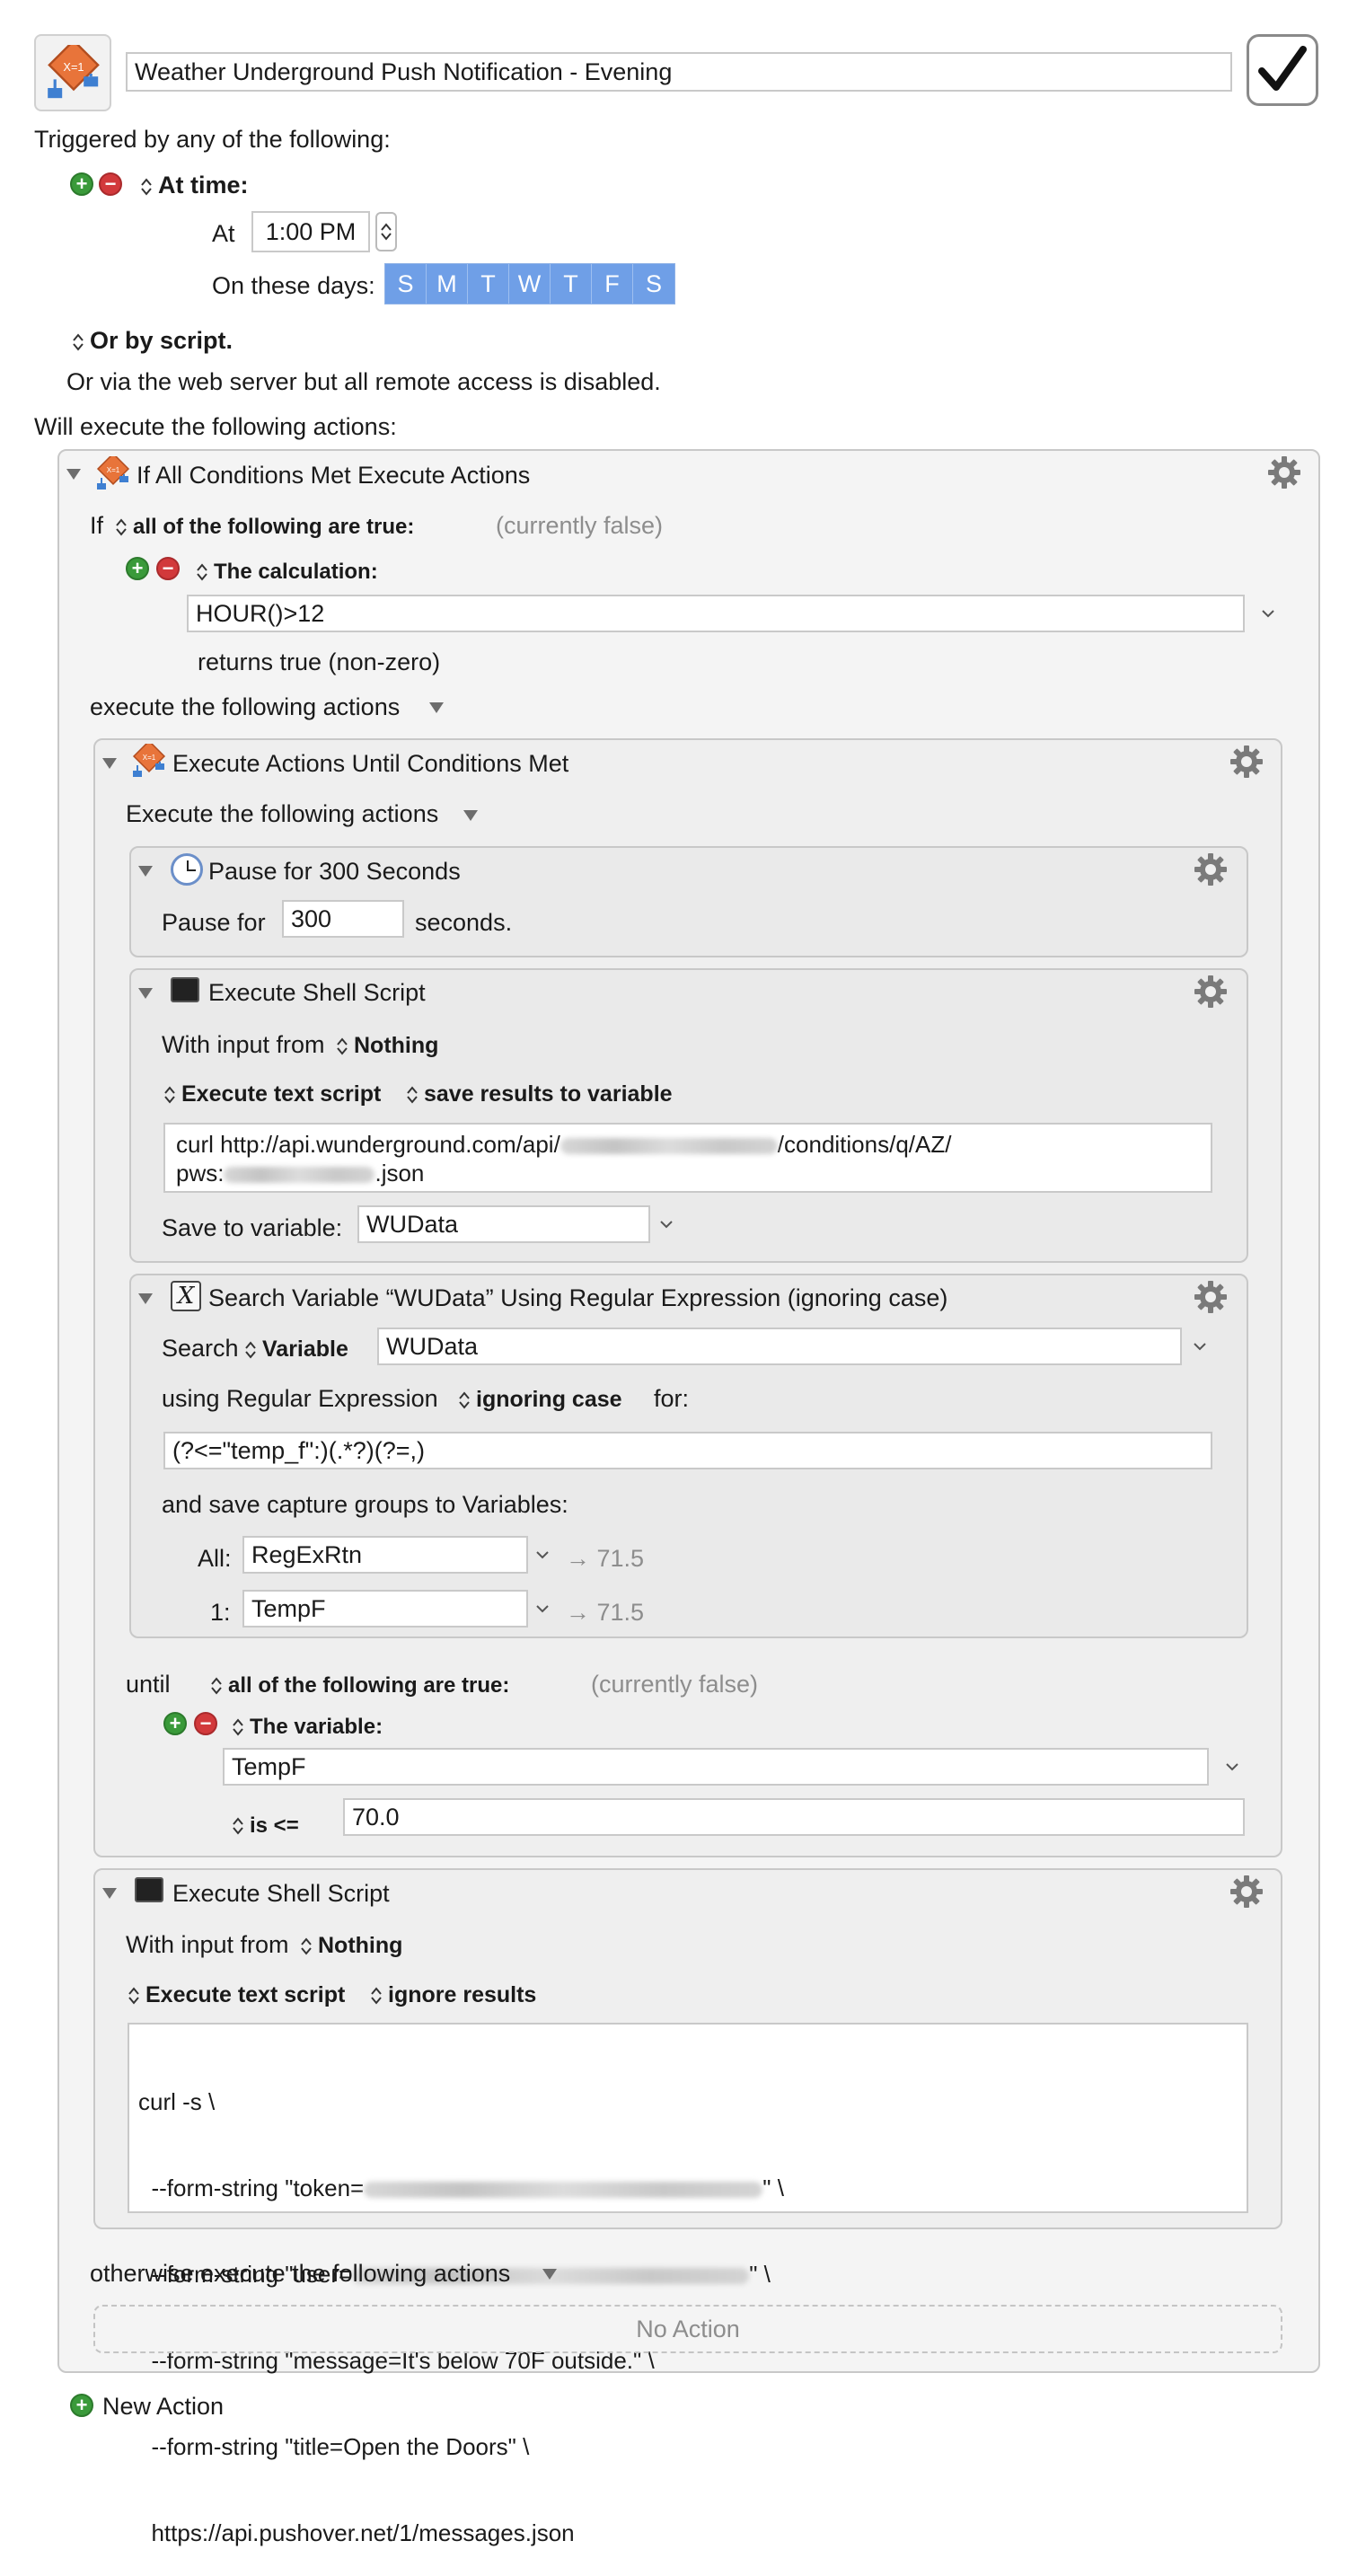  What do you see at coordinates (549, 2274) in the screenshot?
I see `otherwise-menu-triangle` at bounding box center [549, 2274].